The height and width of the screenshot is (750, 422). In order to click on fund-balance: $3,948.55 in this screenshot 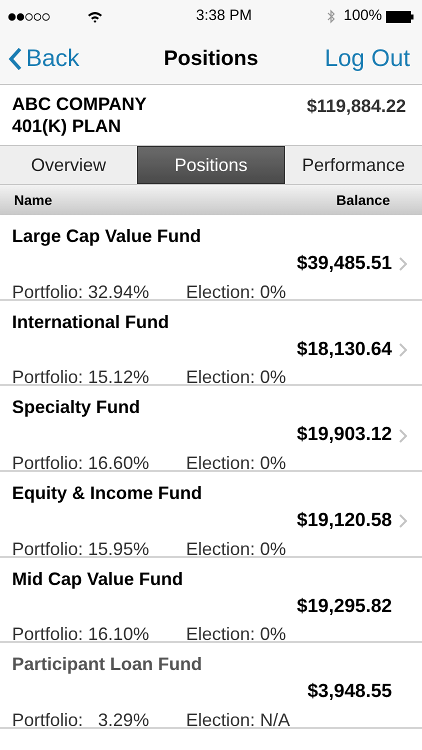, I will do `click(349, 692)`.